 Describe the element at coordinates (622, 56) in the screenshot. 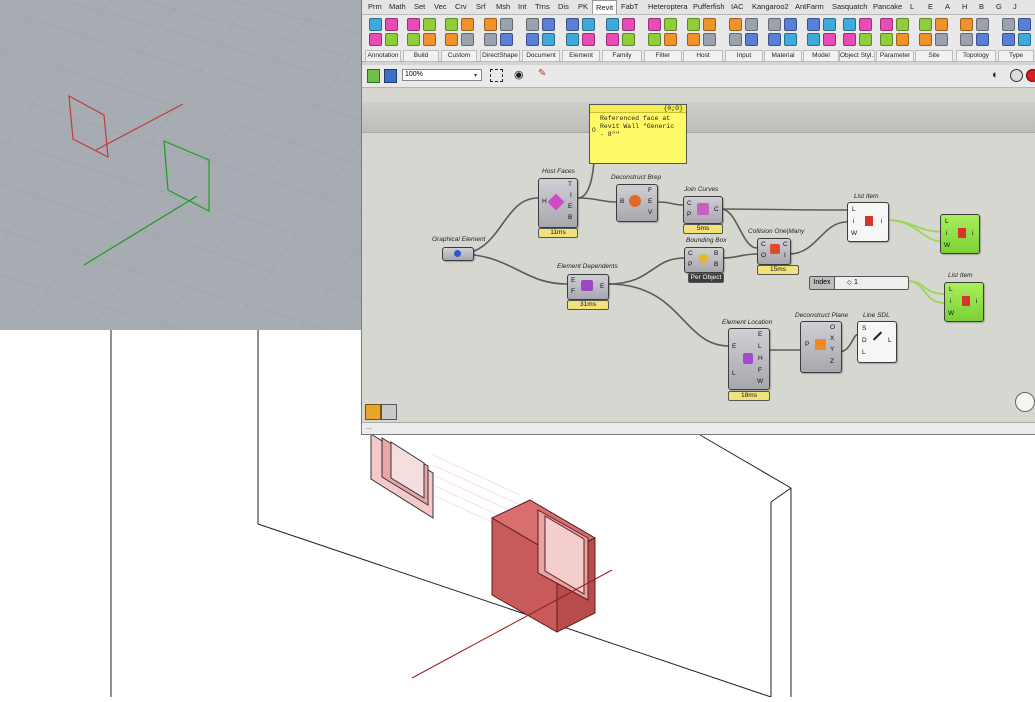

I see `group-family: Family` at that location.